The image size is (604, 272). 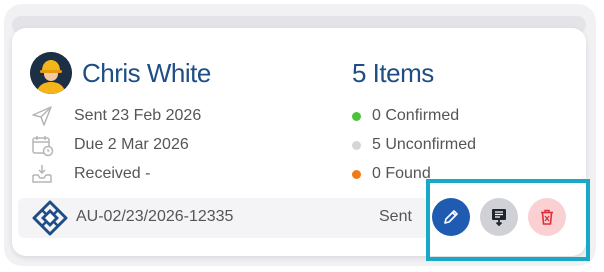 What do you see at coordinates (112, 173) in the screenshot?
I see `received-date: Received -` at bounding box center [112, 173].